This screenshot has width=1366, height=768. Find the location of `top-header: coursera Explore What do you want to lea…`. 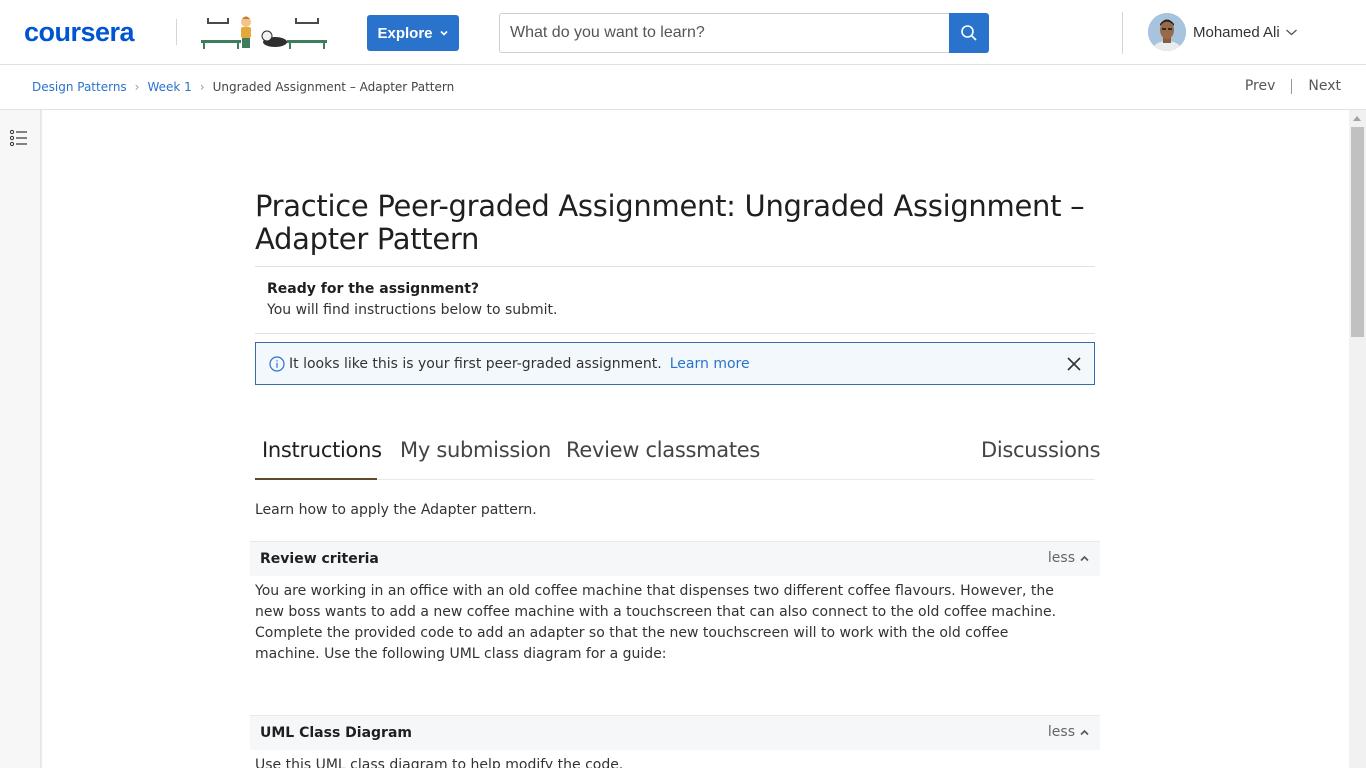

top-header: coursera Explore What do you want to lea… is located at coordinates (683, 32).